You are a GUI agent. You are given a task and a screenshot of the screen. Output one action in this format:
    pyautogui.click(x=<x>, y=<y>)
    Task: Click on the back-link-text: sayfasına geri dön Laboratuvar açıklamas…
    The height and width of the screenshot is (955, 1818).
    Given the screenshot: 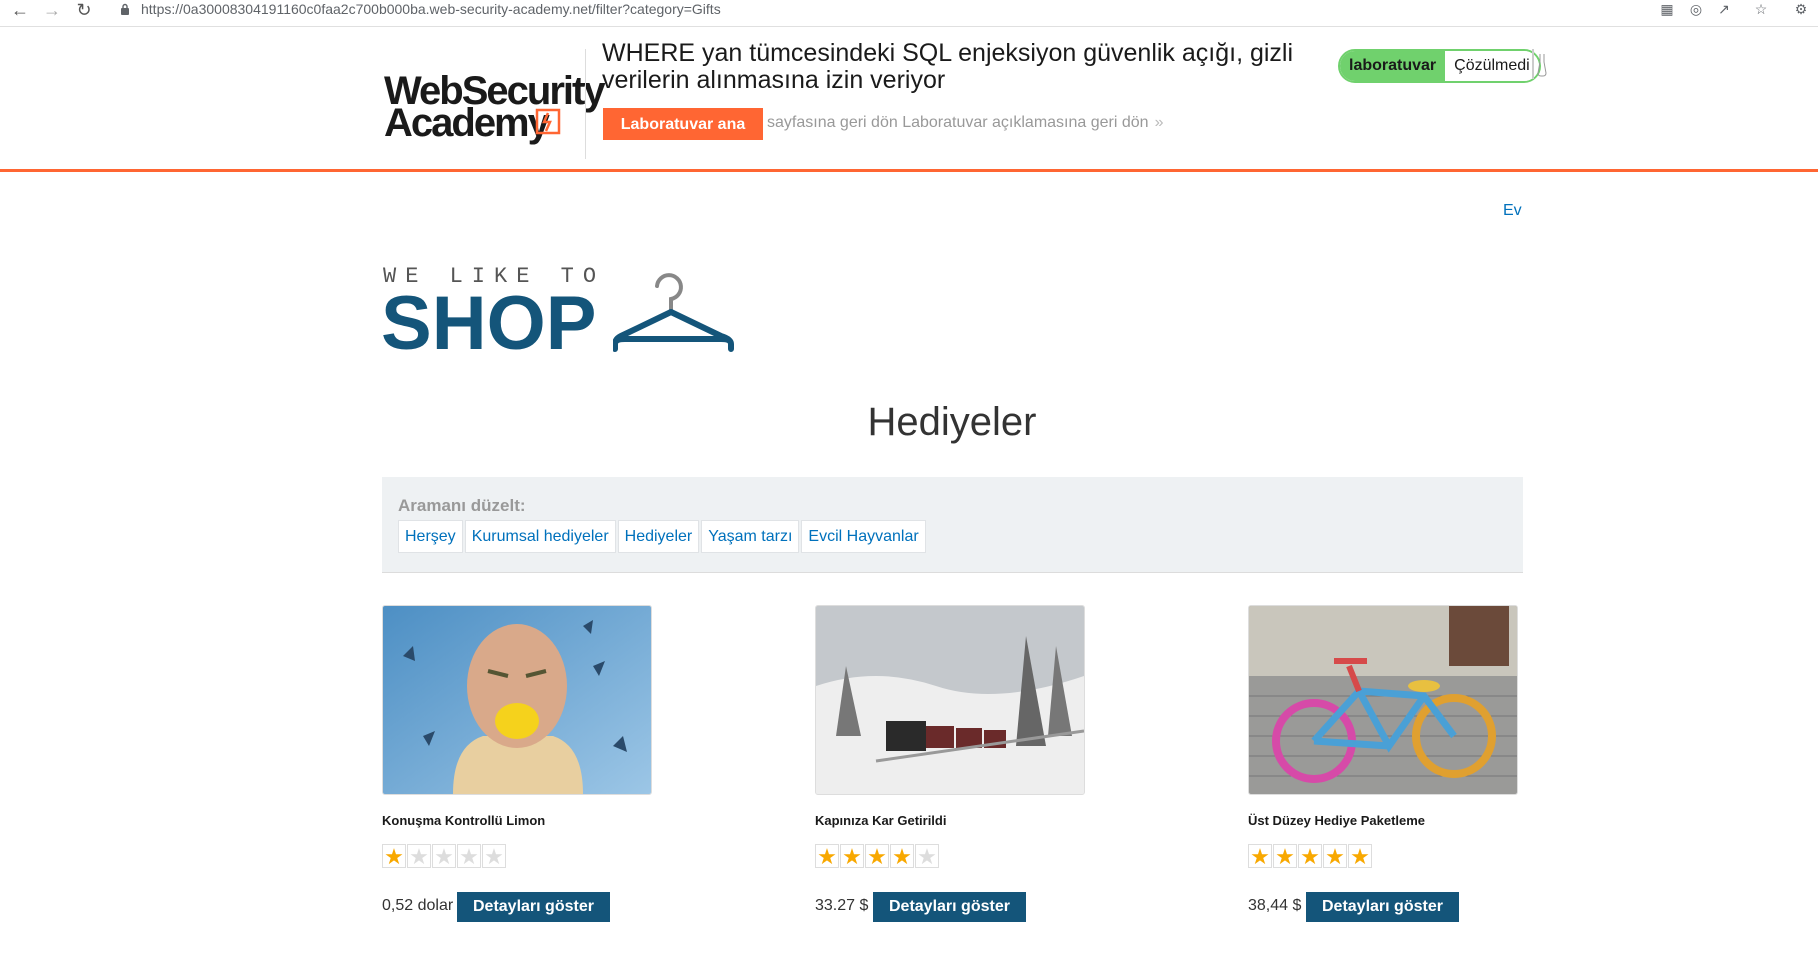 What is the action you would take?
    pyautogui.click(x=958, y=122)
    